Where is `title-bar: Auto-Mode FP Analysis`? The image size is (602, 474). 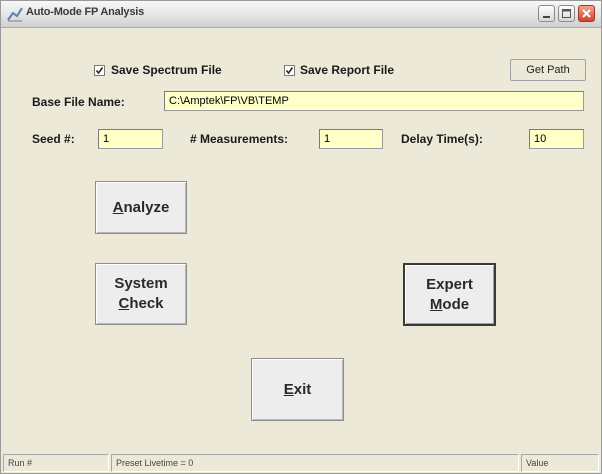 title-bar: Auto-Mode FP Analysis is located at coordinates (301, 14).